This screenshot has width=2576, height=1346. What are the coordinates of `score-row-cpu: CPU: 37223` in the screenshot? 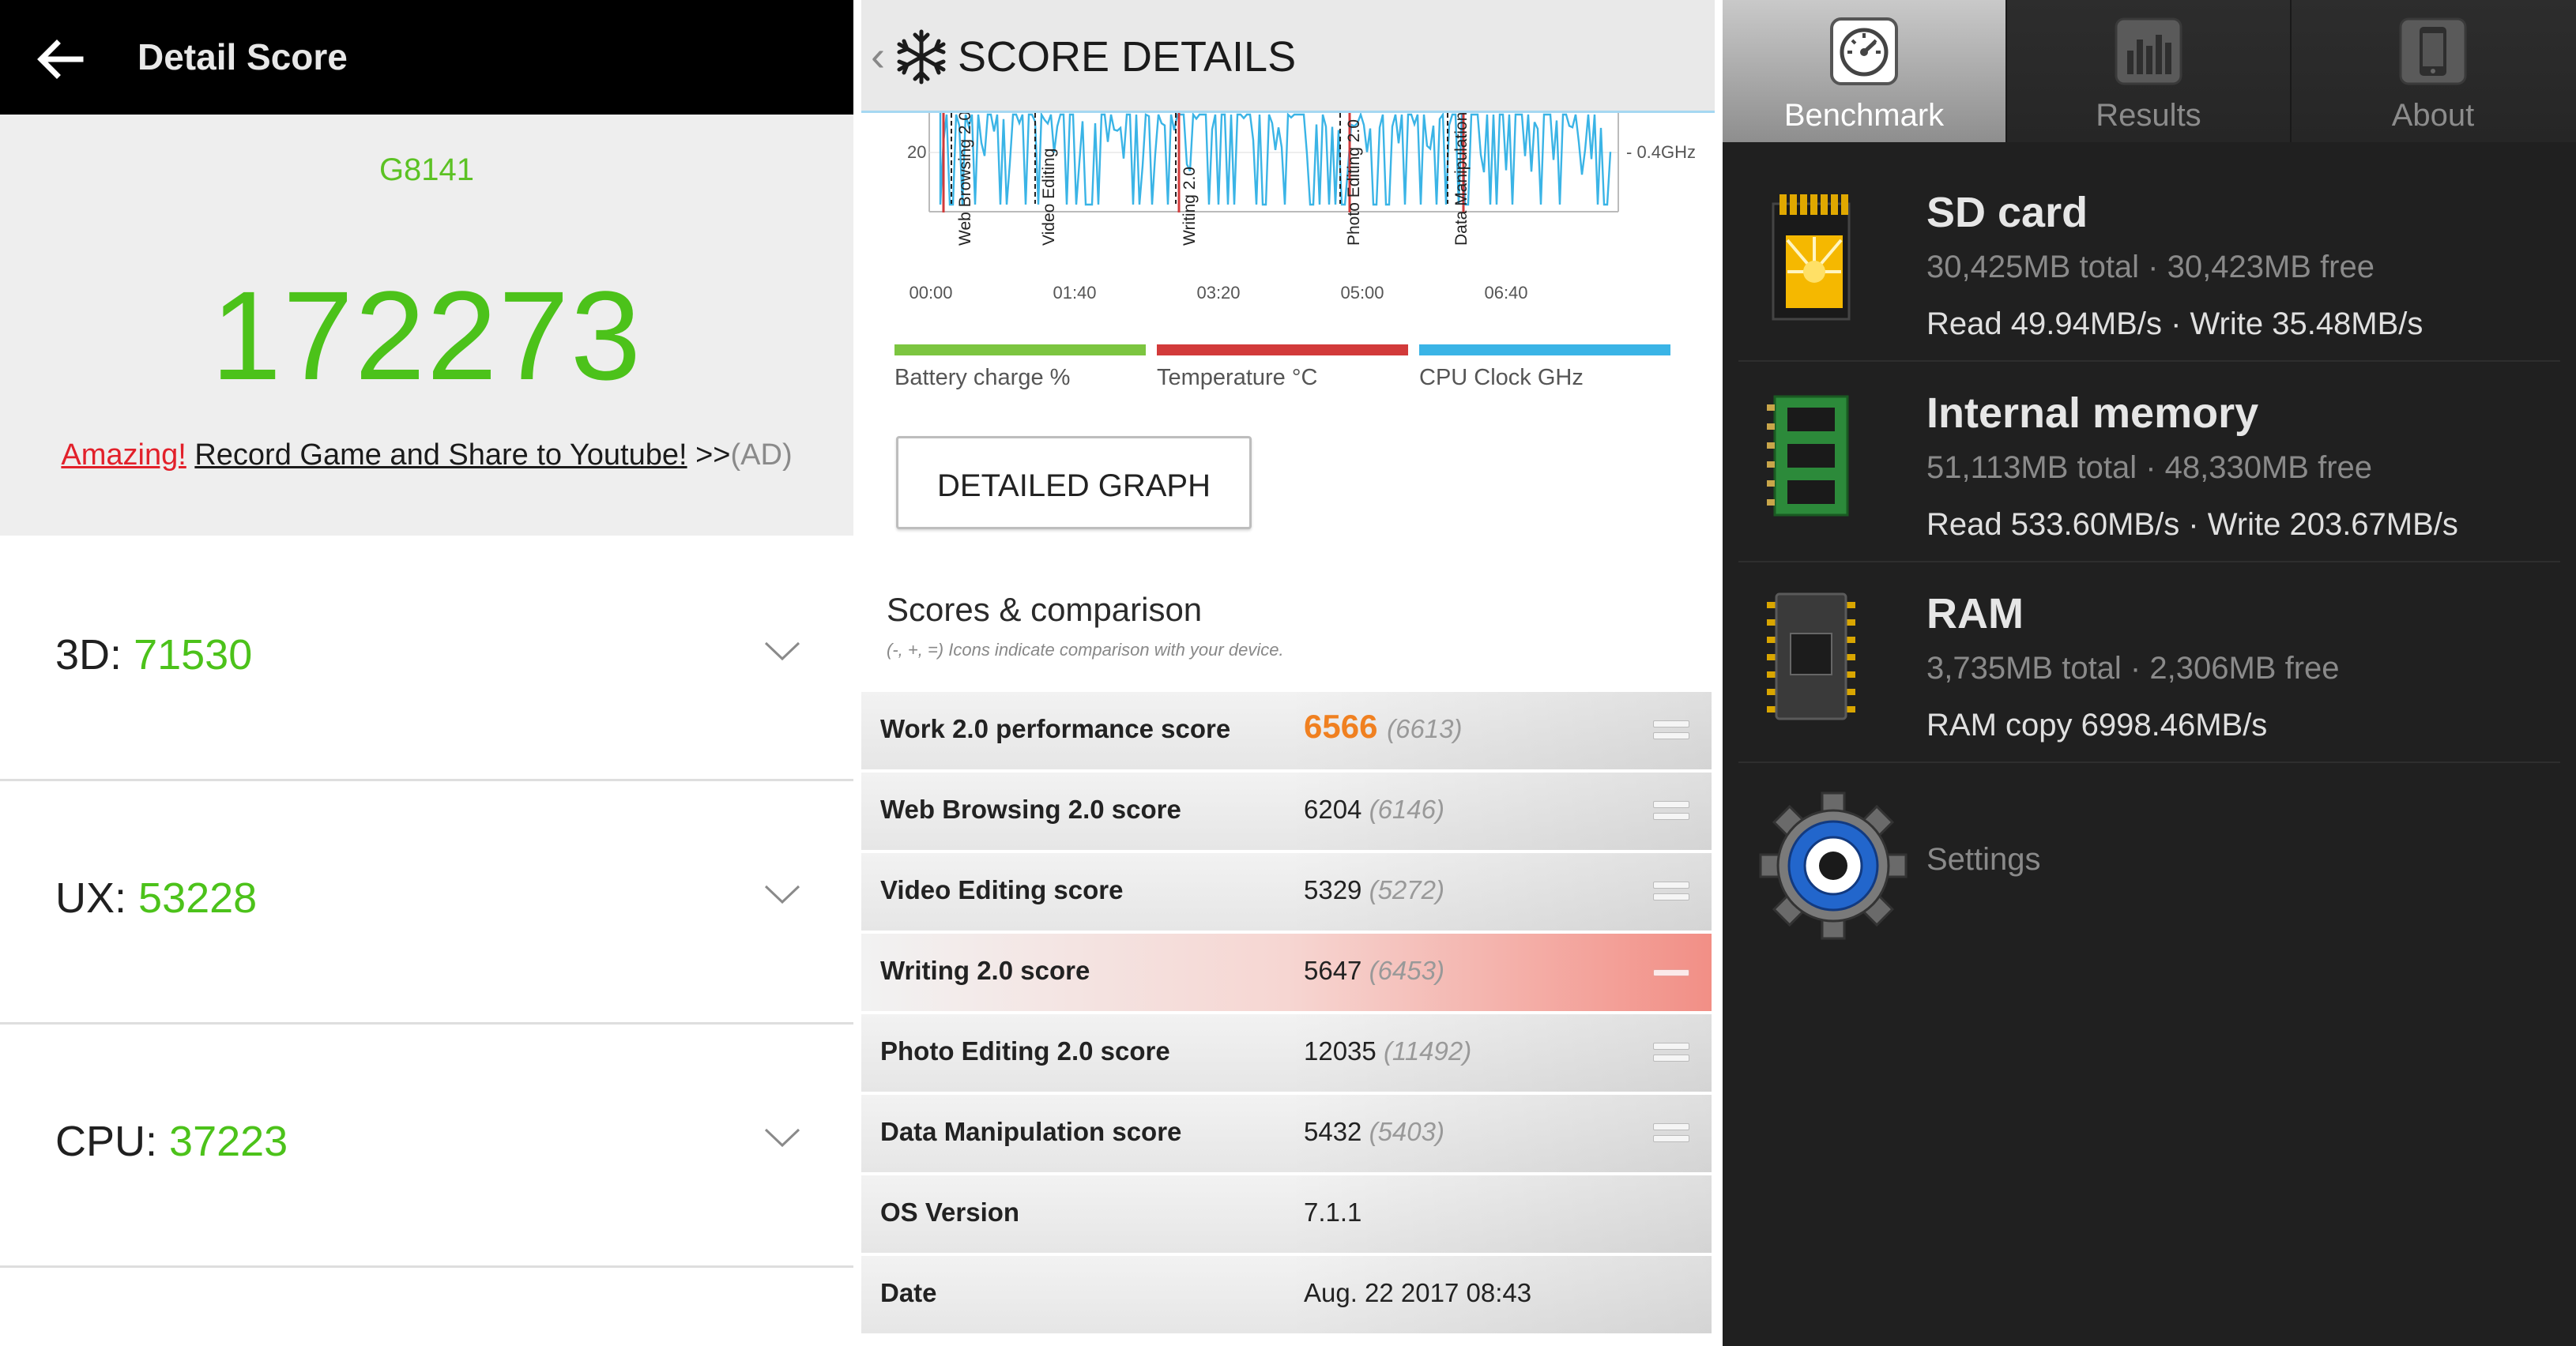 It's located at (427, 1145).